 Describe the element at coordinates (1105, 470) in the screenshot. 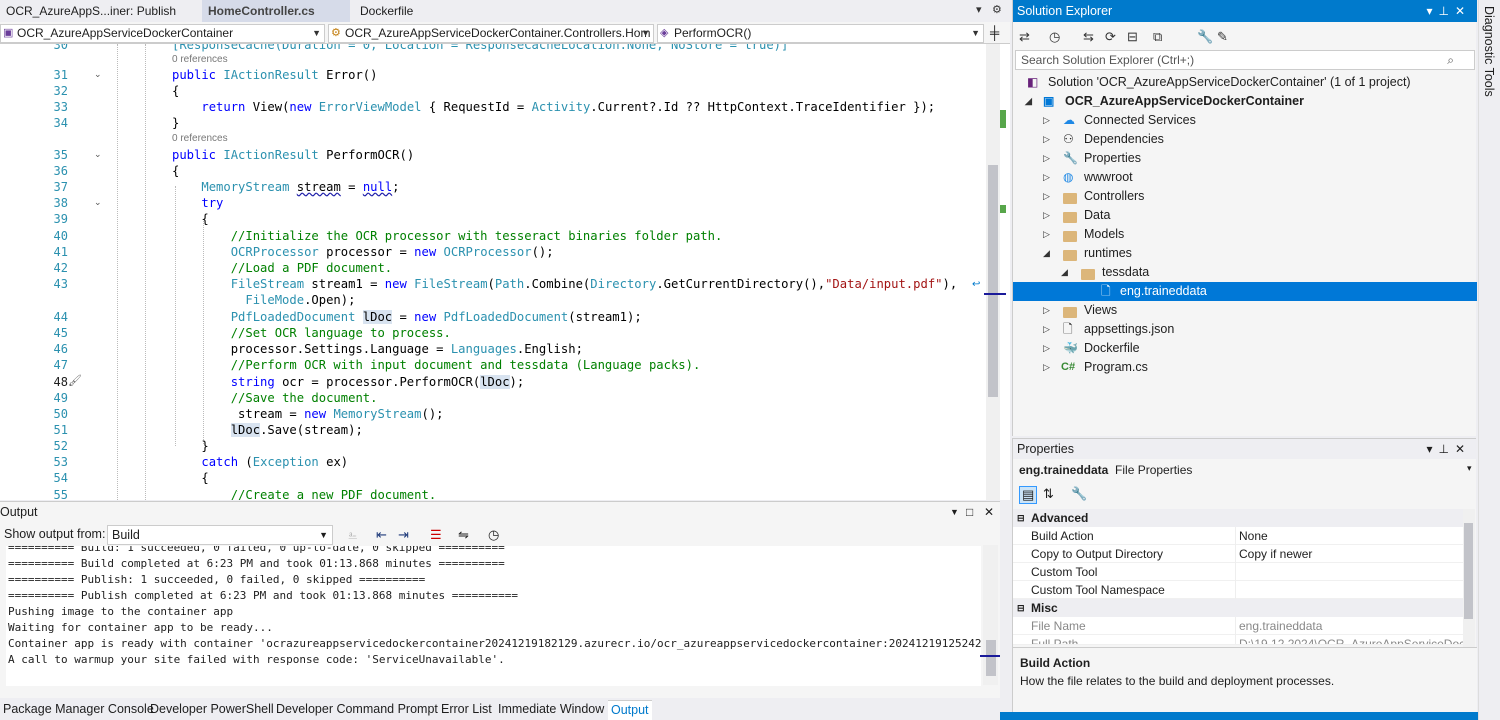

I see `properties-object-selector: eng.traineddata File Properties` at that location.